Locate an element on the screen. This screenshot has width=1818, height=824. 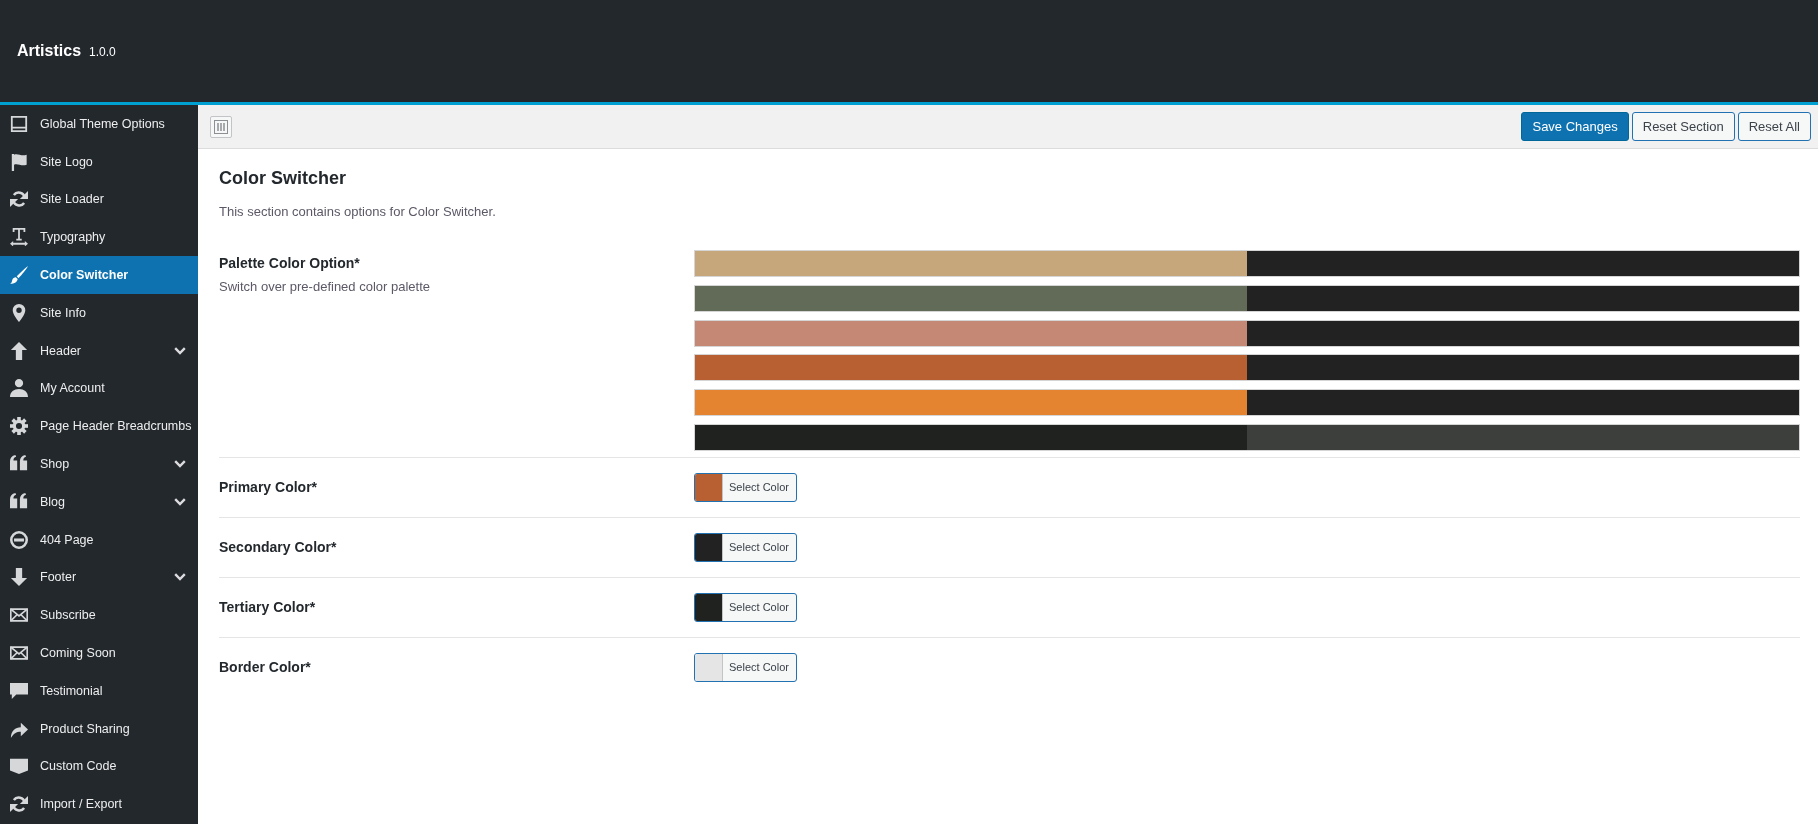
sidebar-item: Subscribe is located at coordinates (99, 615).